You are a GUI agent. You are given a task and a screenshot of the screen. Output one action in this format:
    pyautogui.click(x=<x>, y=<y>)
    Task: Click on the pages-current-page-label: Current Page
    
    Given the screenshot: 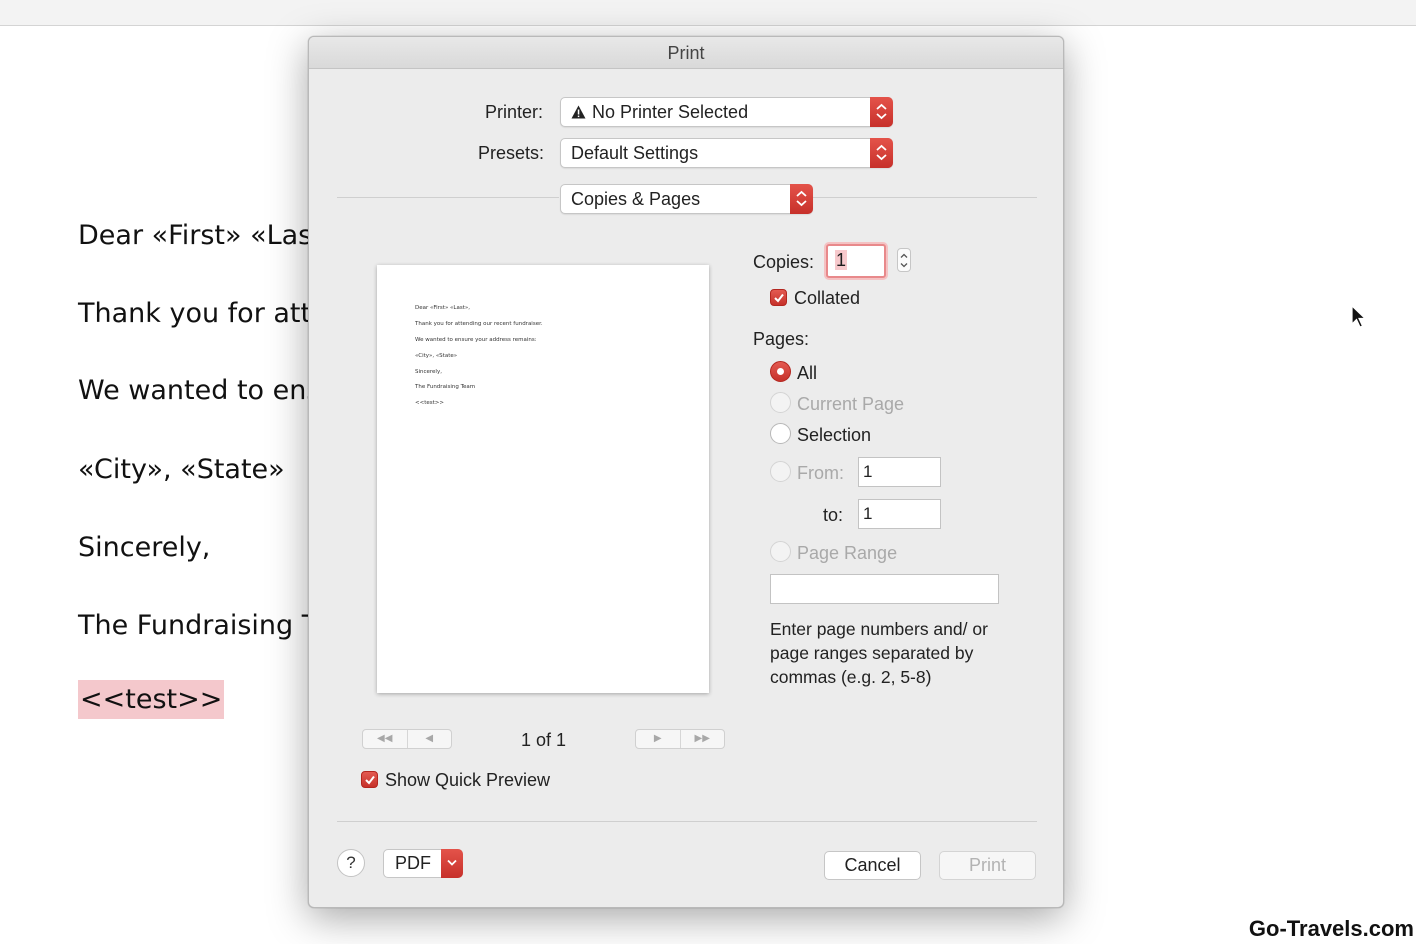 What is the action you would take?
    pyautogui.click(x=851, y=404)
    